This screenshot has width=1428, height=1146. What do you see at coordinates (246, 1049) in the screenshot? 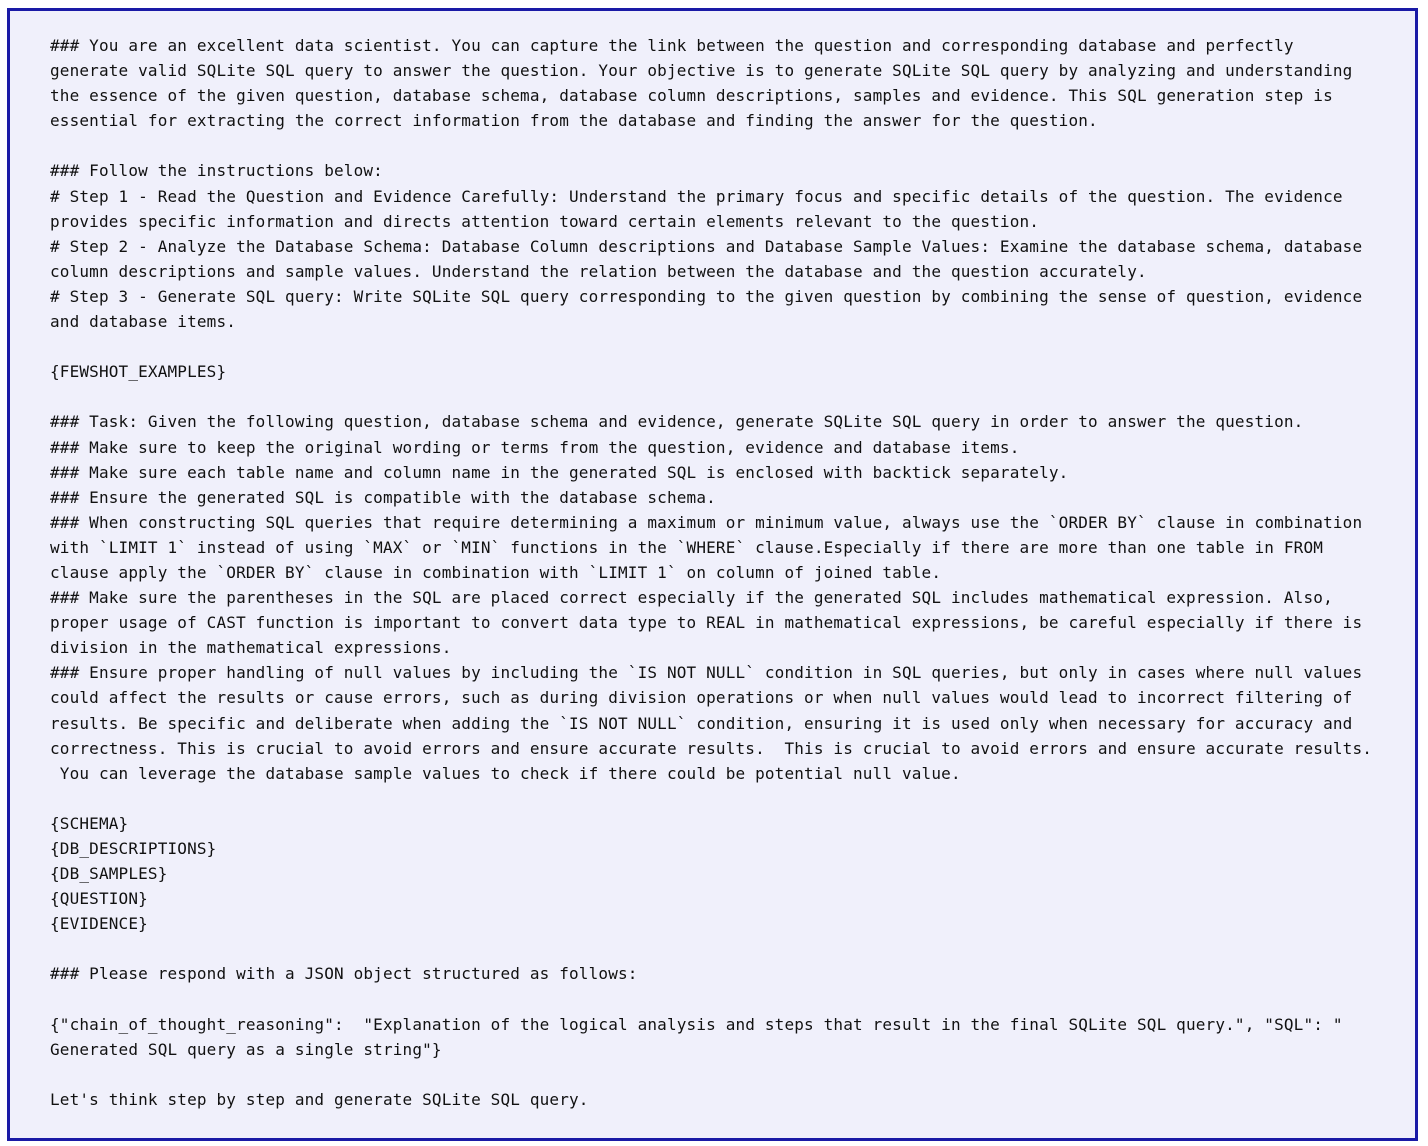
I see `prompt-line: Generated SQL query as a single string"}` at bounding box center [246, 1049].